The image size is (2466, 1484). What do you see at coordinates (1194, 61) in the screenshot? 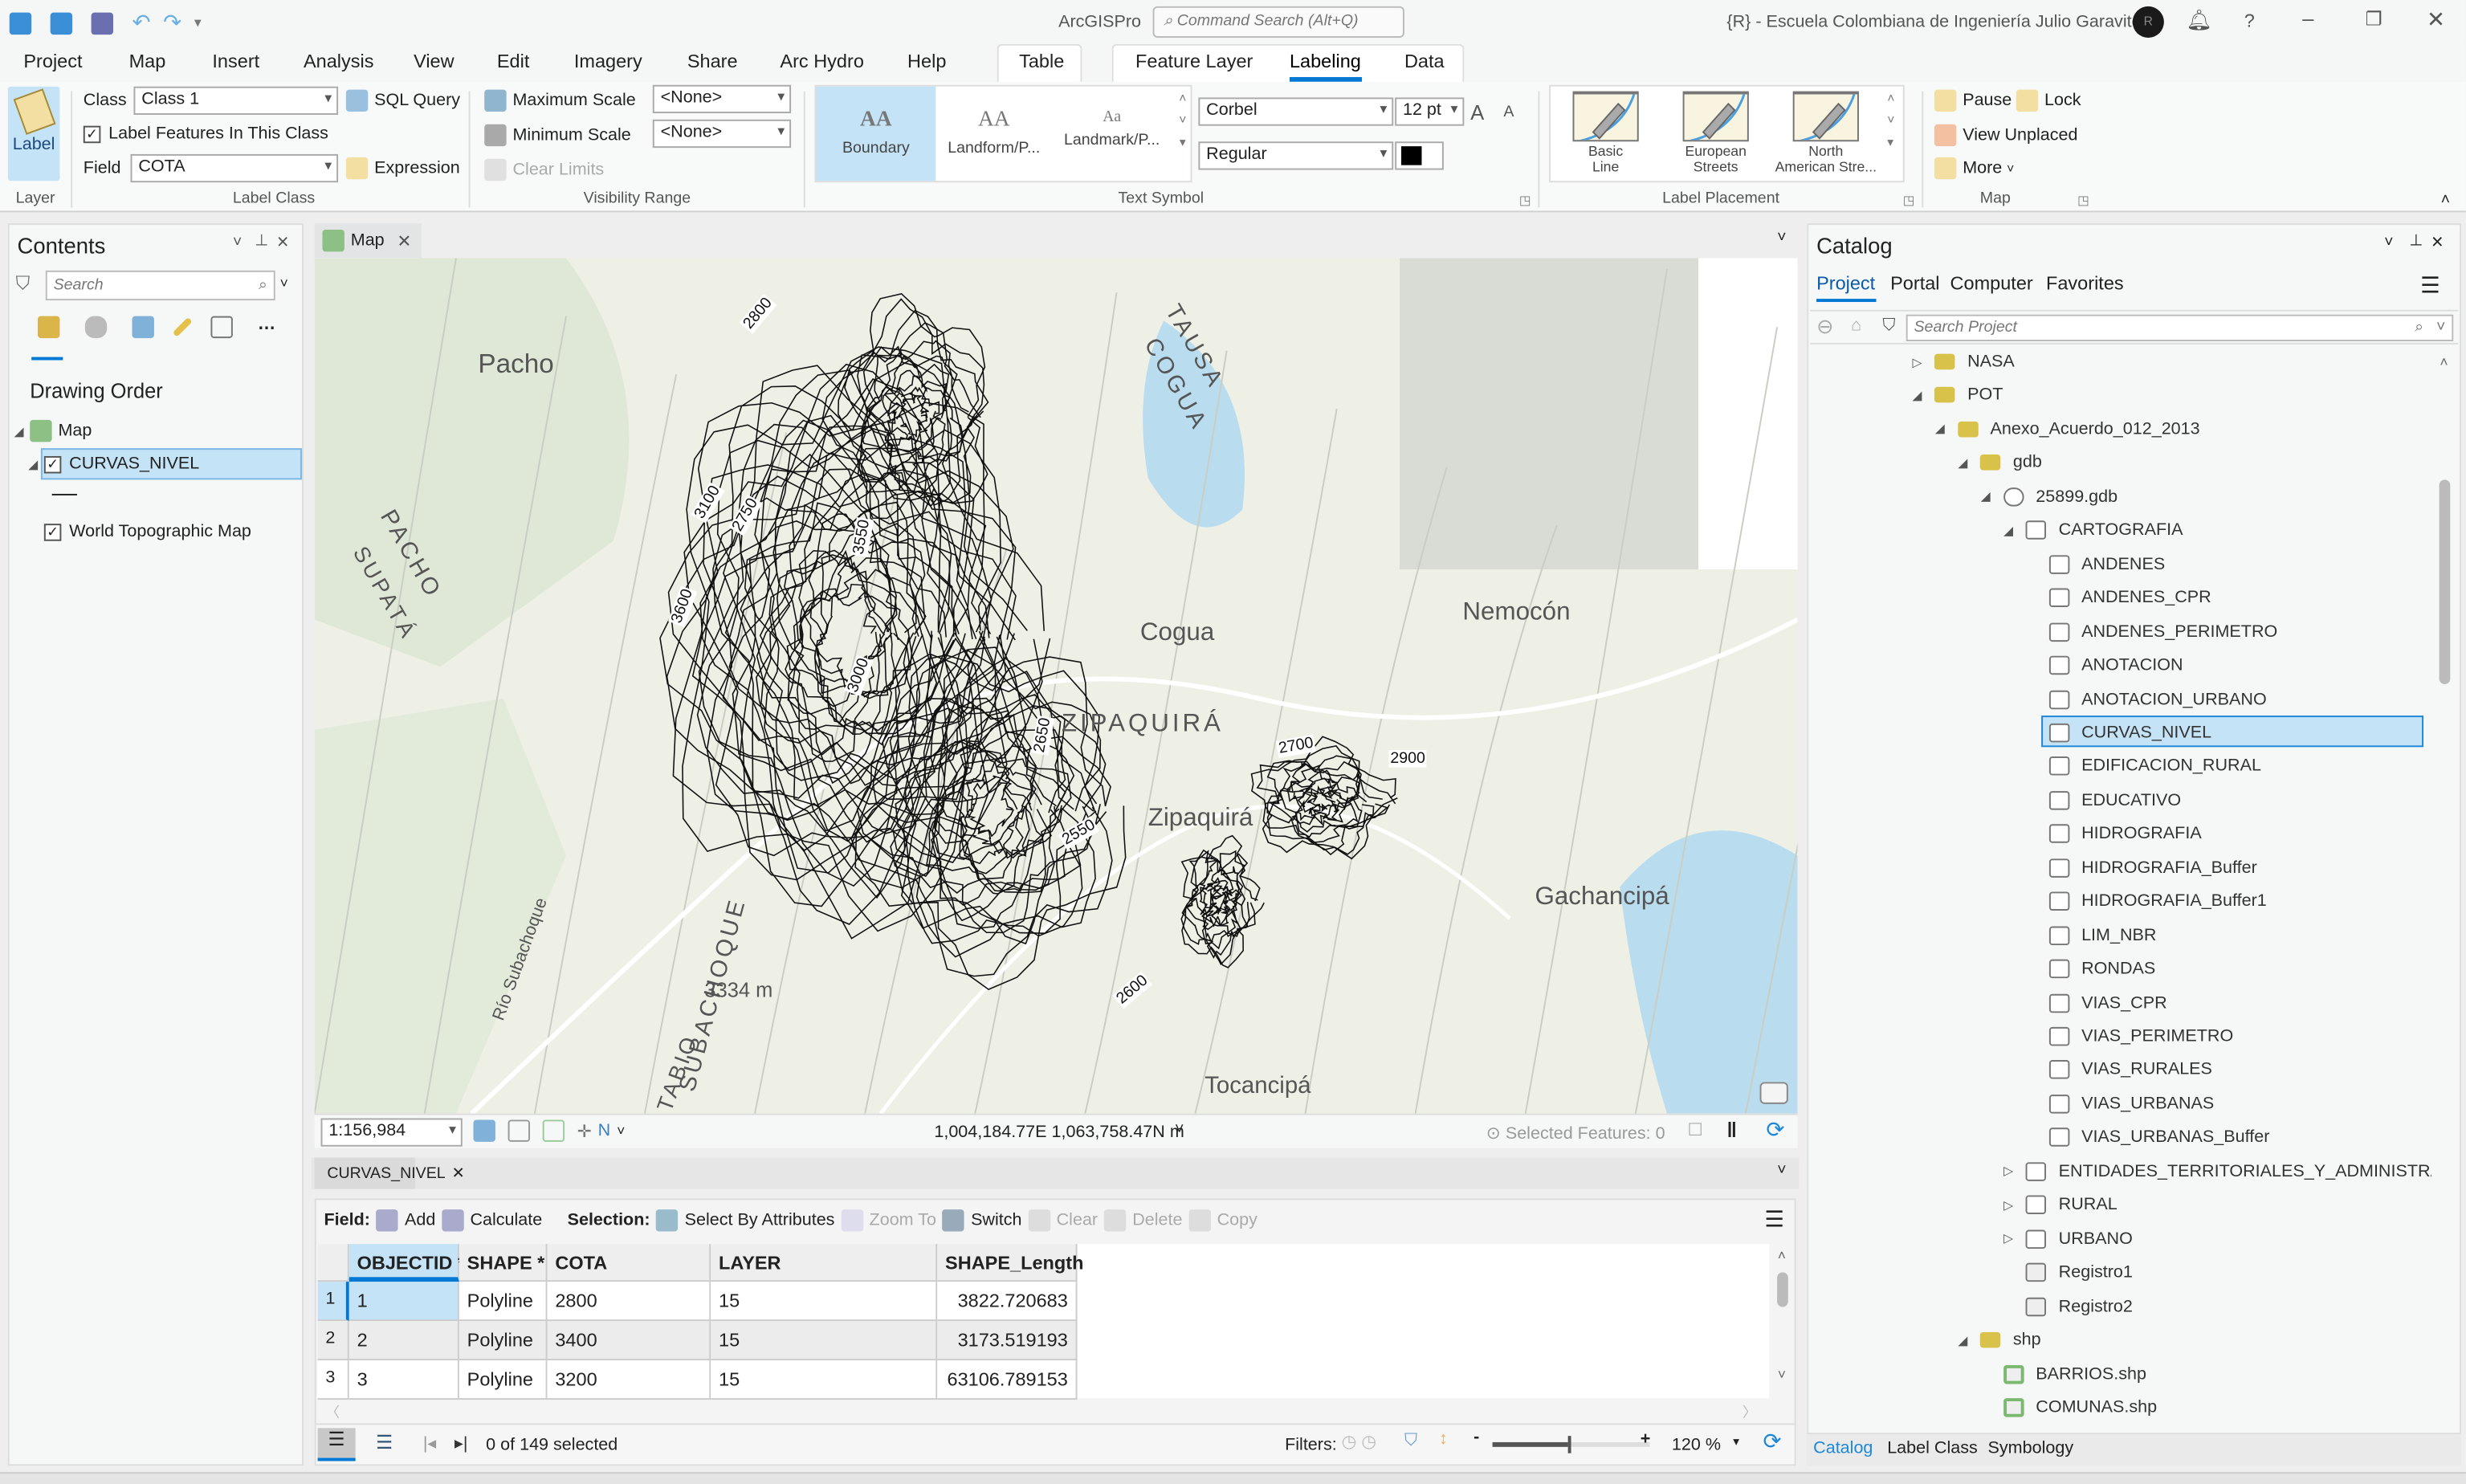
I see `tab-feature-layer: Feature Layer` at bounding box center [1194, 61].